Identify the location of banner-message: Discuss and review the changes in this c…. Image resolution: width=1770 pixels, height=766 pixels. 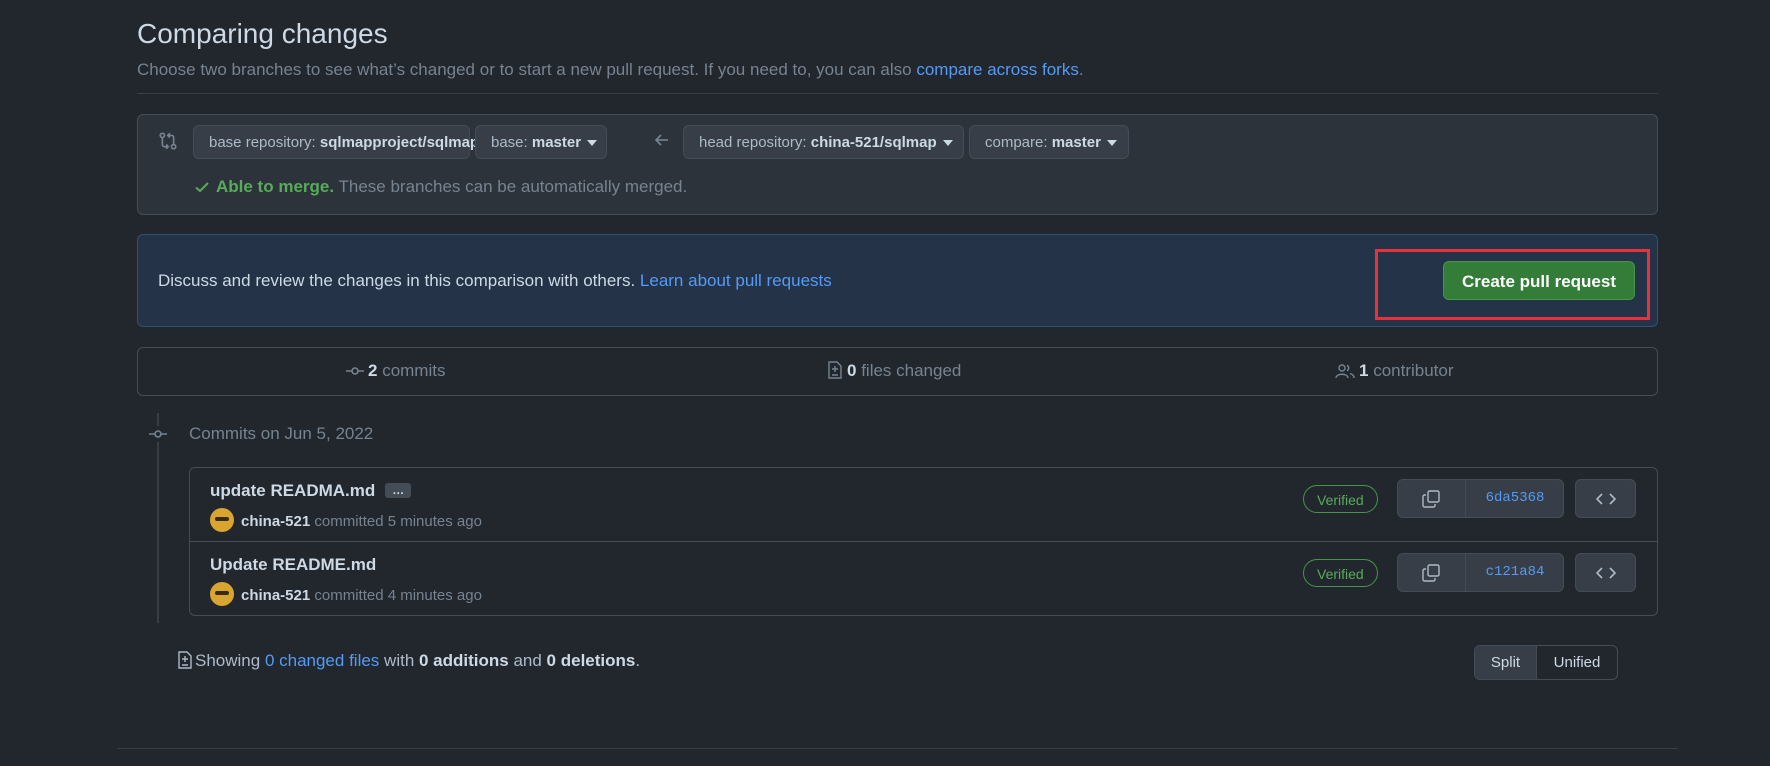
(495, 281).